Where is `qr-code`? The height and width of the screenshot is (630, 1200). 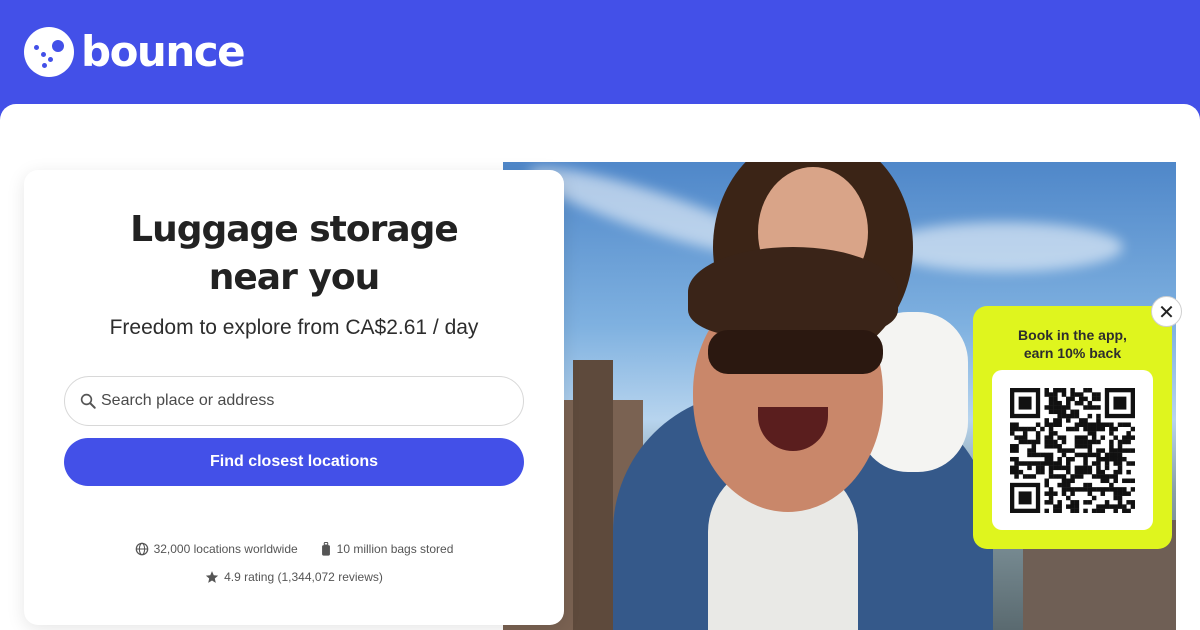 qr-code is located at coordinates (1072, 450).